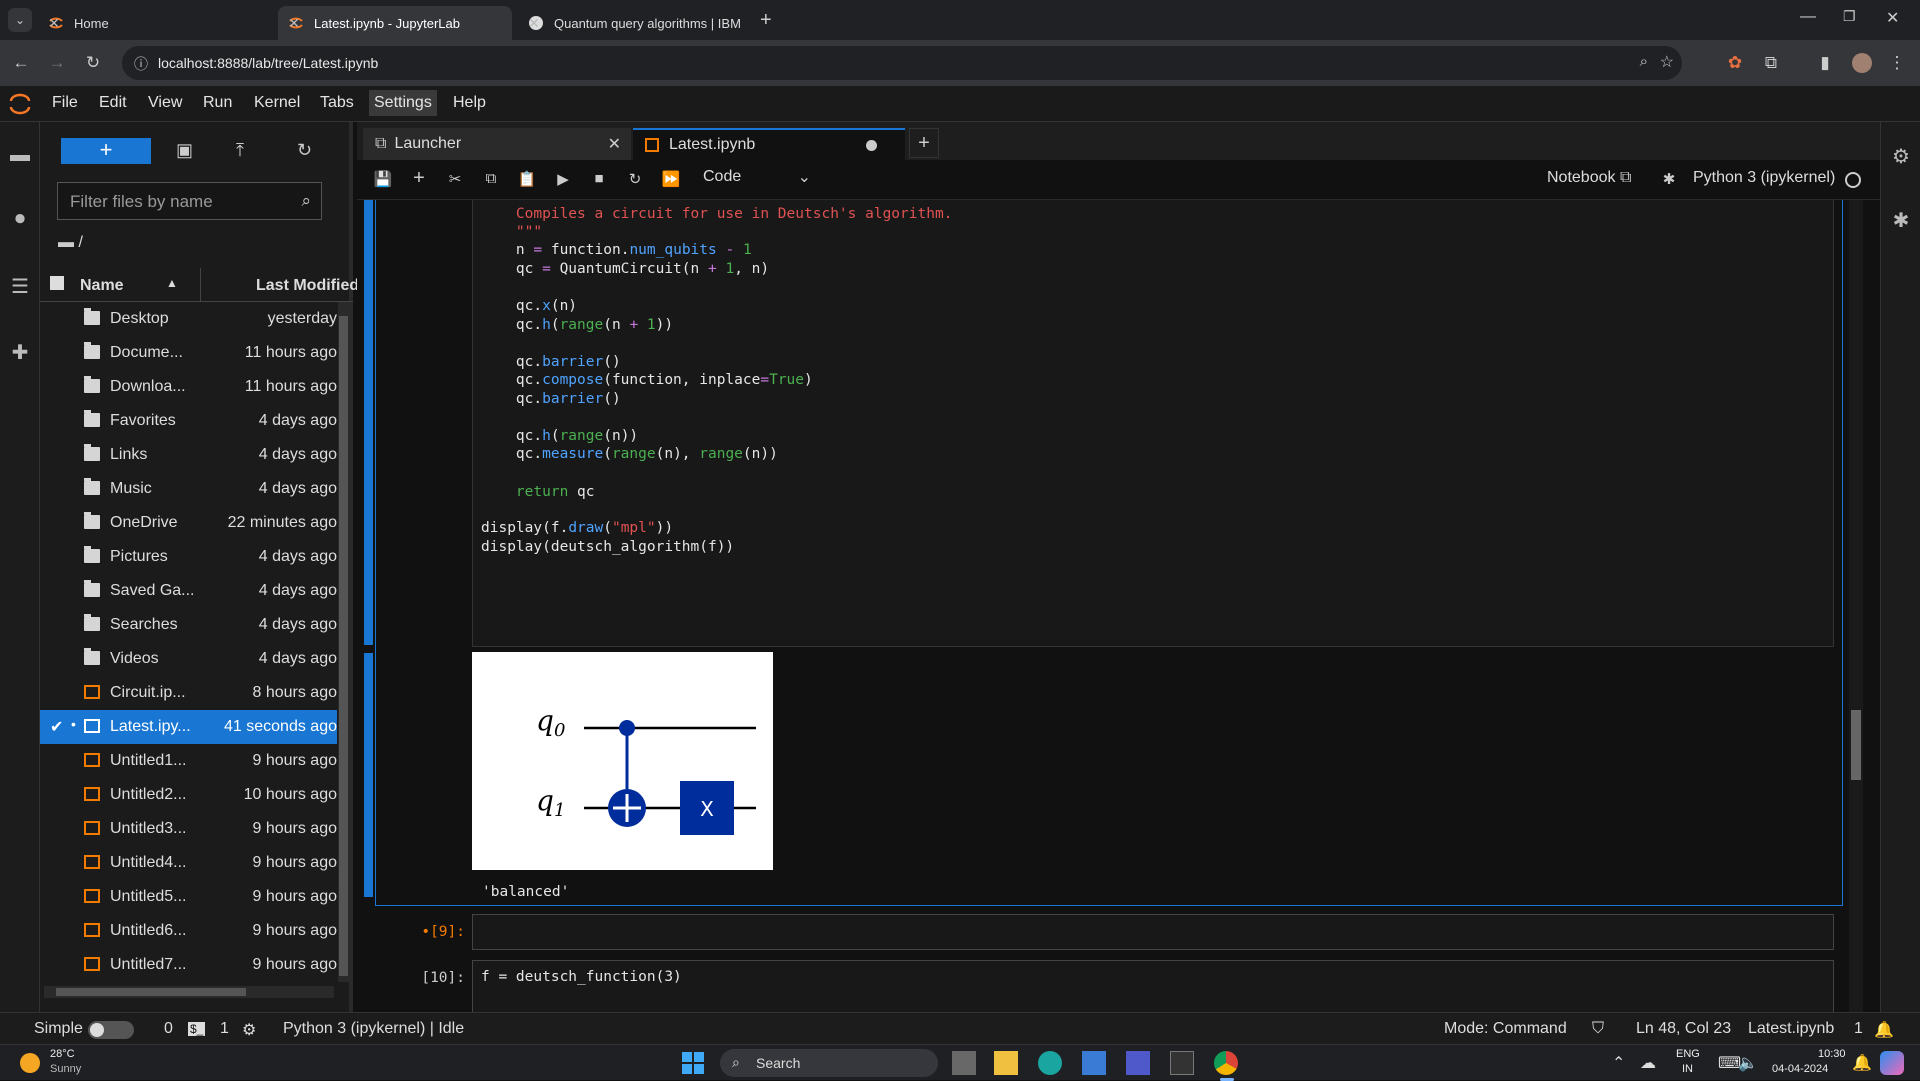 The image size is (1920, 1081). I want to click on simple-mode-toggle, so click(111, 1030).